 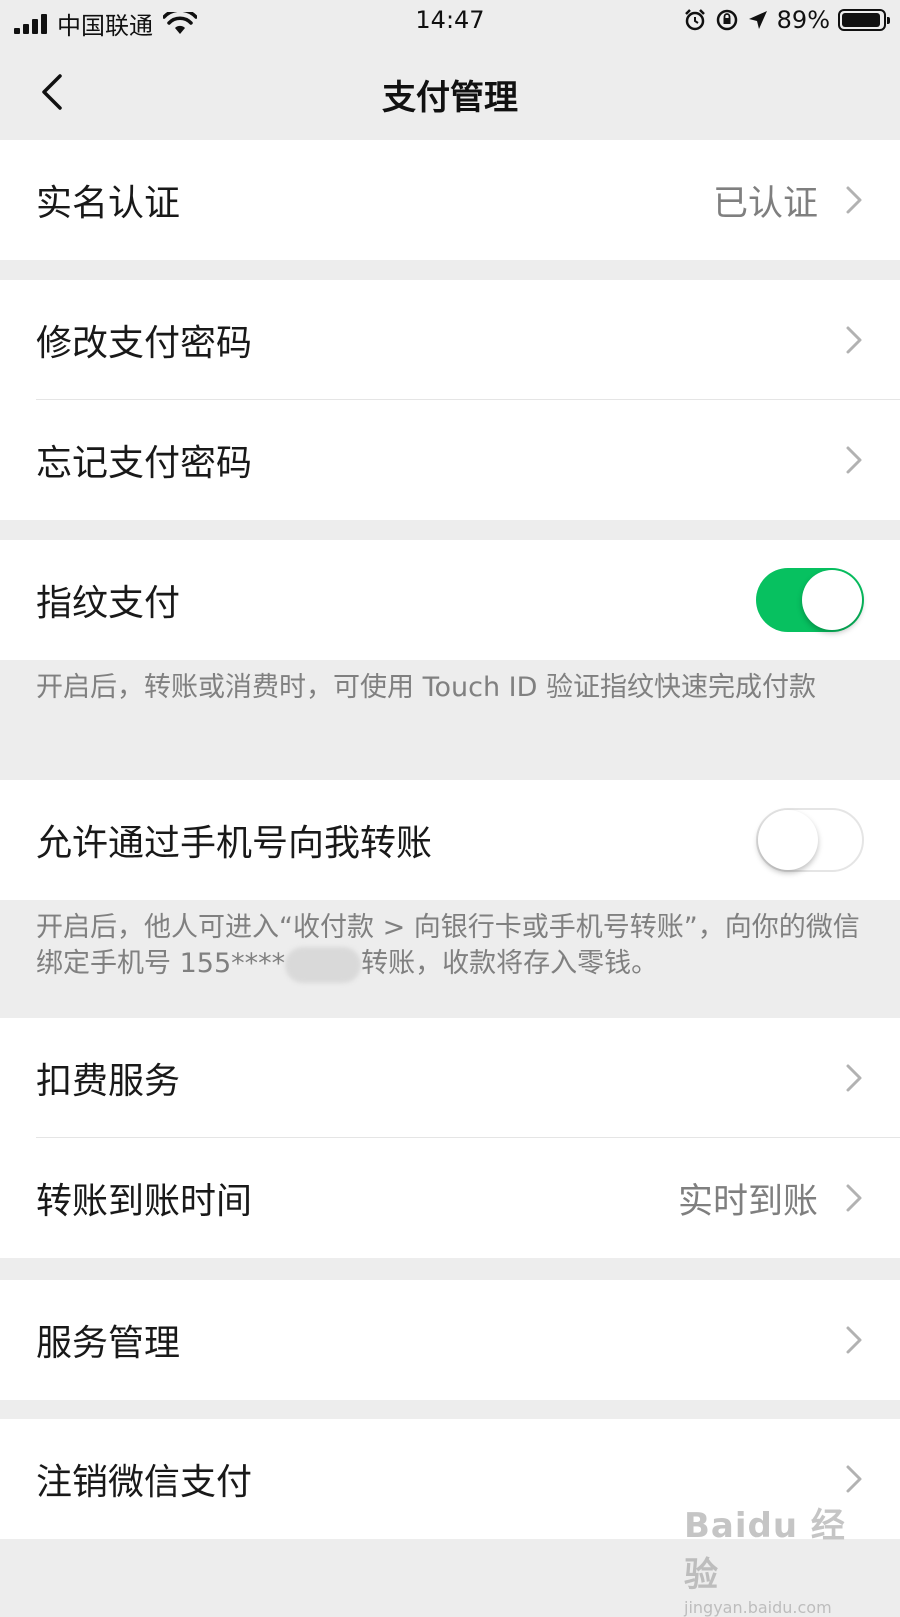 I want to click on status-right: 89%, so click(x=786, y=20).